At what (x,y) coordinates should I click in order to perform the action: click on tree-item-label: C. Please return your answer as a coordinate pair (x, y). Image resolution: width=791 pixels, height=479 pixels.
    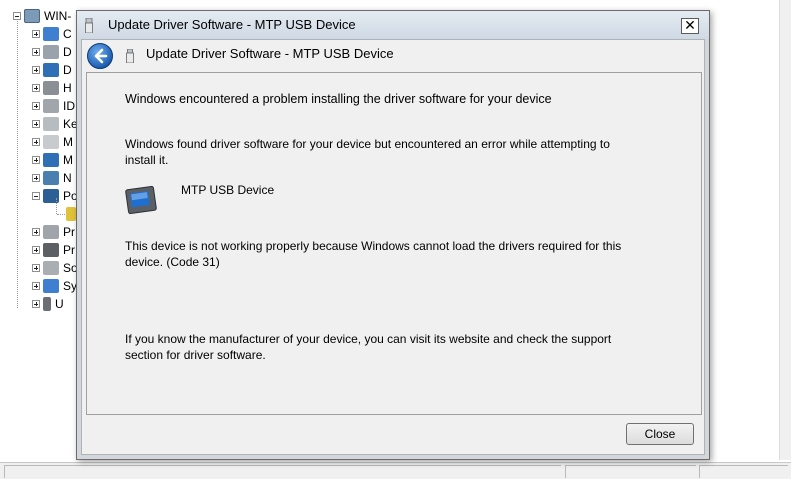
    Looking at the image, I should click on (67, 34).